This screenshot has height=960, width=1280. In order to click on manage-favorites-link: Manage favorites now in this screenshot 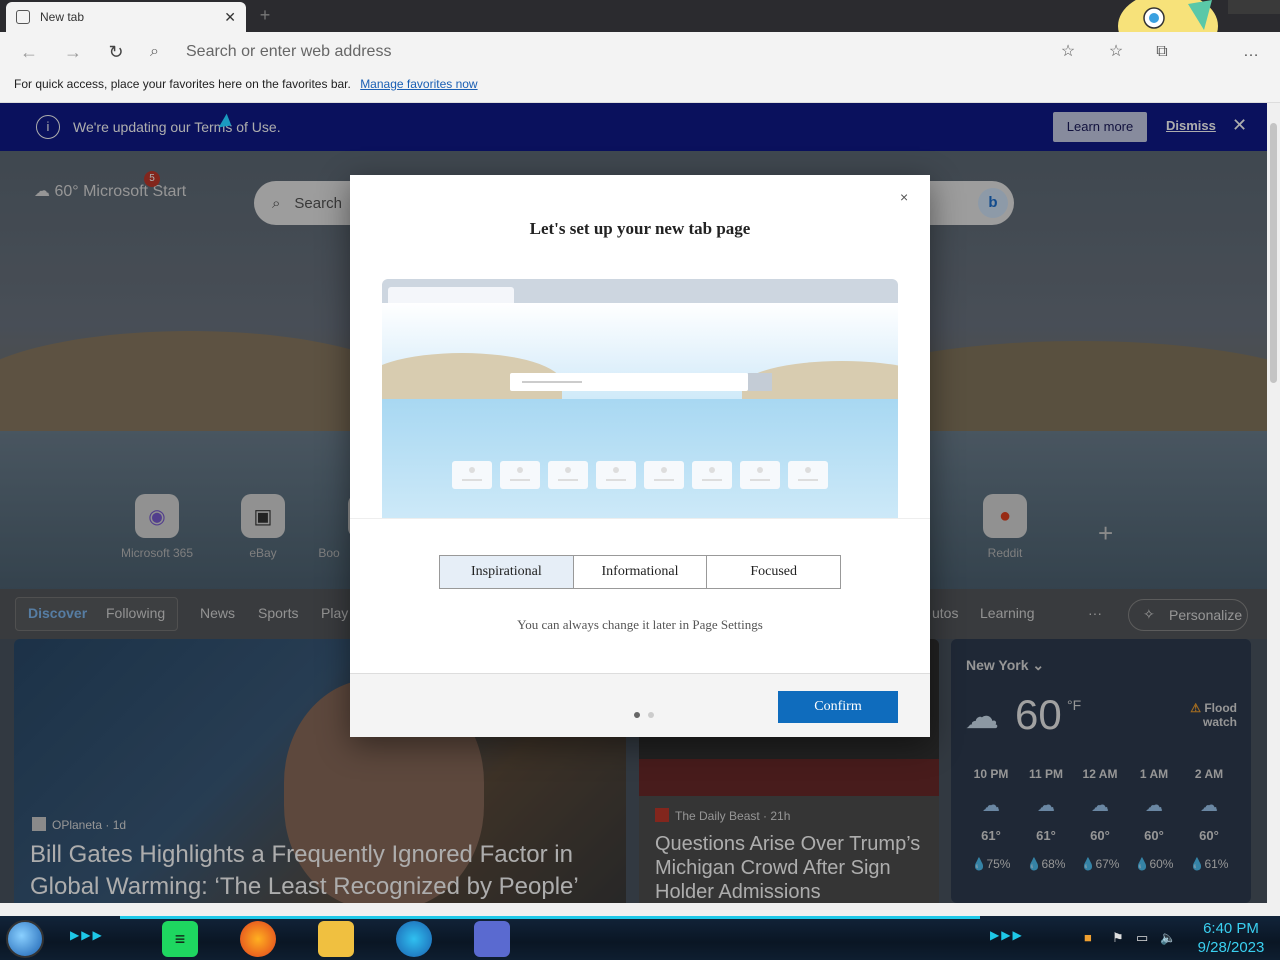, I will do `click(418, 84)`.